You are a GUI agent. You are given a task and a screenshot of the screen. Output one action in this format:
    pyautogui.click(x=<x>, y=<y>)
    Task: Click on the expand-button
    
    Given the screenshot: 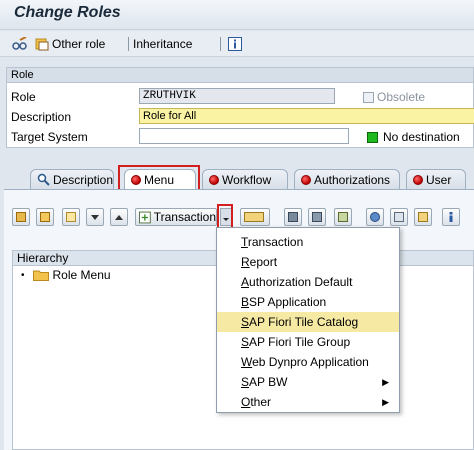 What is the action you would take?
    pyautogui.click(x=343, y=217)
    